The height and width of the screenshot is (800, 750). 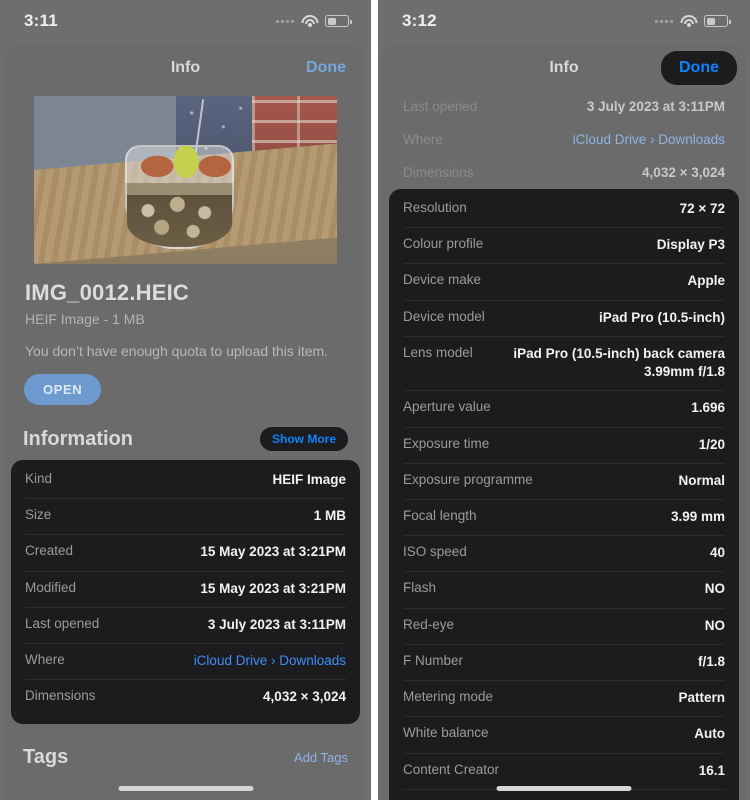 What do you see at coordinates (701, 698) in the screenshot?
I see `row-value: Pattern` at bounding box center [701, 698].